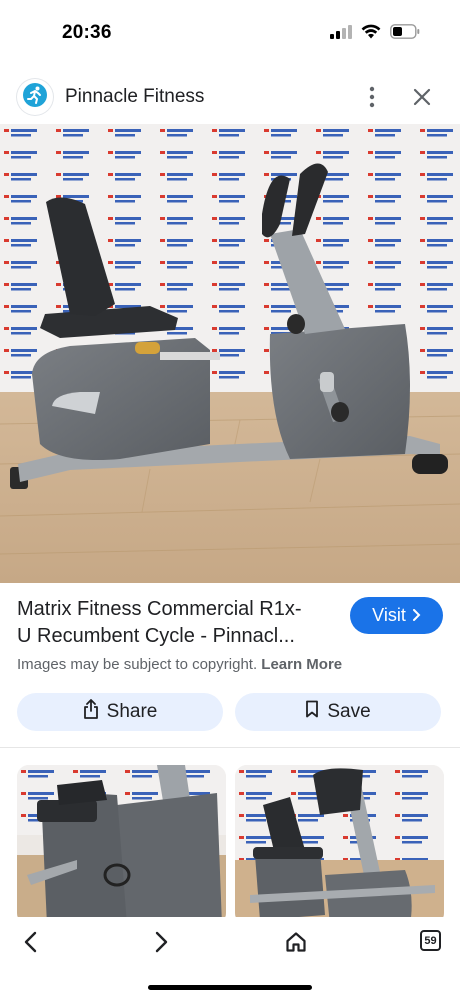  What do you see at coordinates (162, 942) in the screenshot?
I see `forward-icon` at bounding box center [162, 942].